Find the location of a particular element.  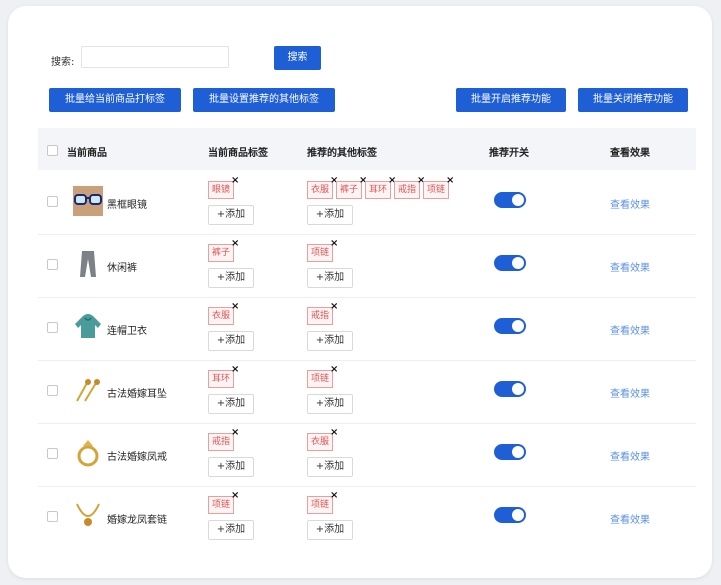

product-name: 古法婚嫁耳坠 is located at coordinates (137, 394).